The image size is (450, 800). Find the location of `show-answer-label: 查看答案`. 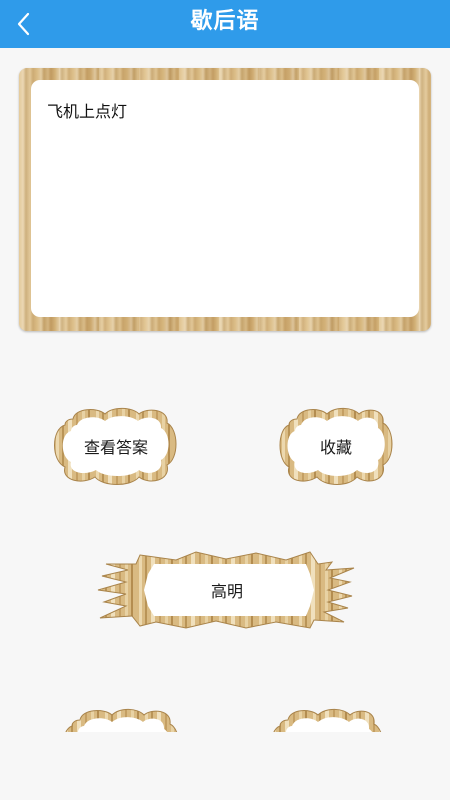

show-answer-label: 查看答案 is located at coordinates (115, 447).